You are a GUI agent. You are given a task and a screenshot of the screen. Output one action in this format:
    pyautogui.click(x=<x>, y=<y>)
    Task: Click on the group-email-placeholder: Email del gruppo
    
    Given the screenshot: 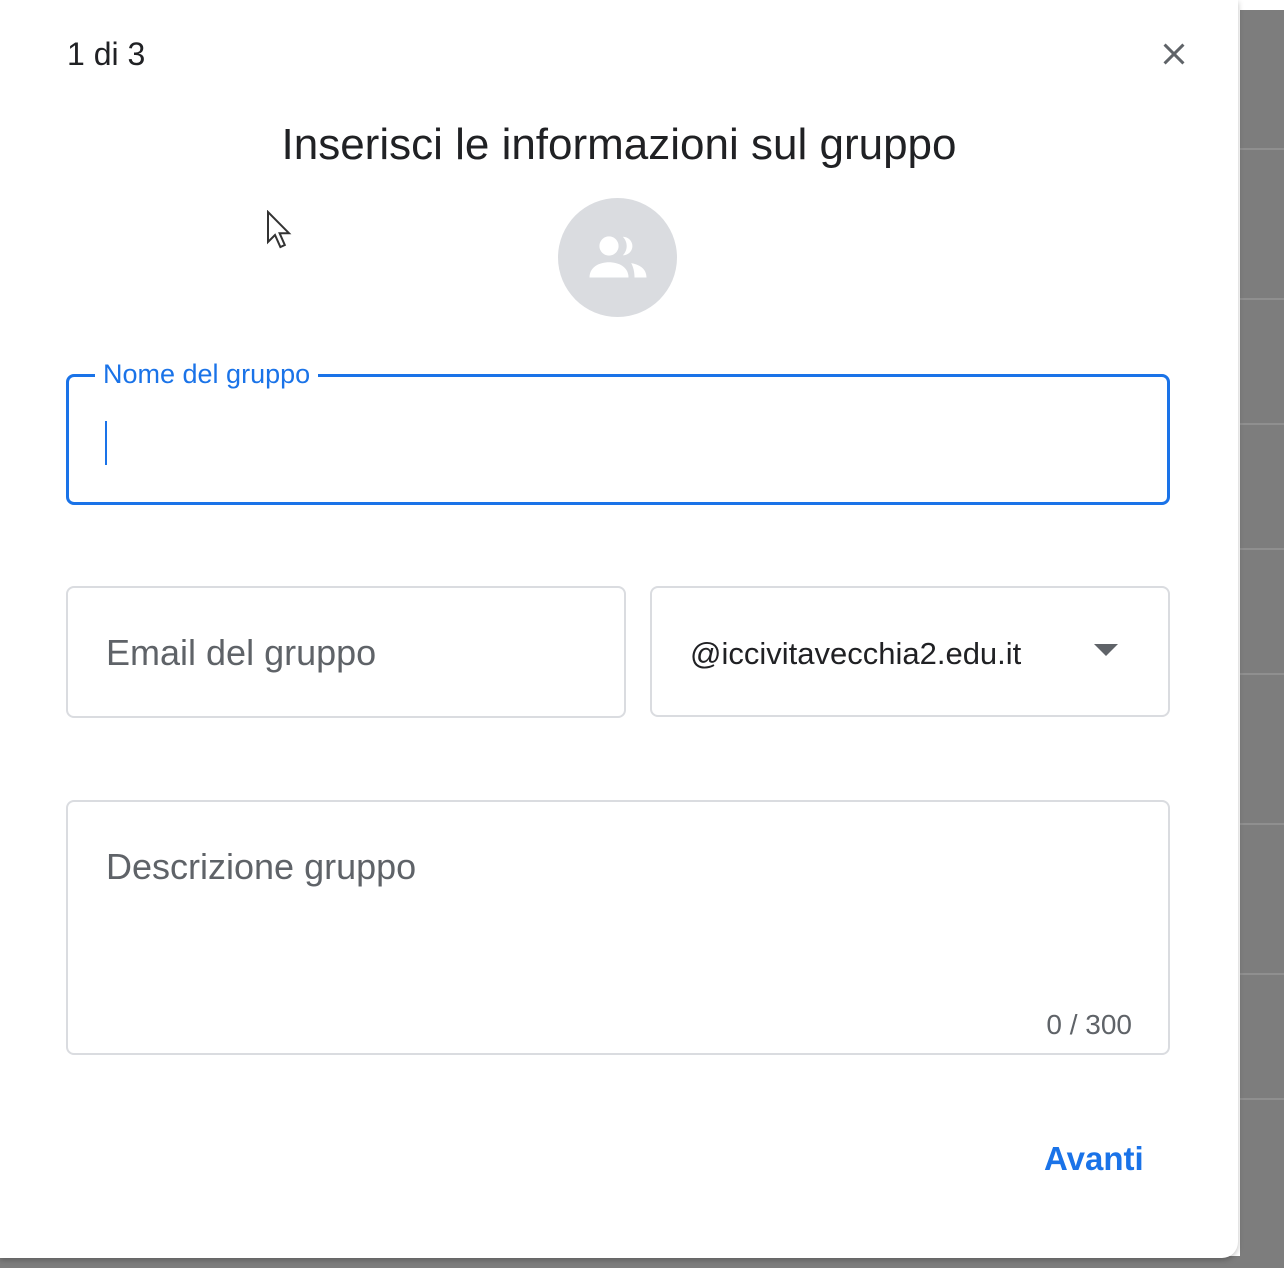 What is the action you would take?
    pyautogui.click(x=241, y=652)
    